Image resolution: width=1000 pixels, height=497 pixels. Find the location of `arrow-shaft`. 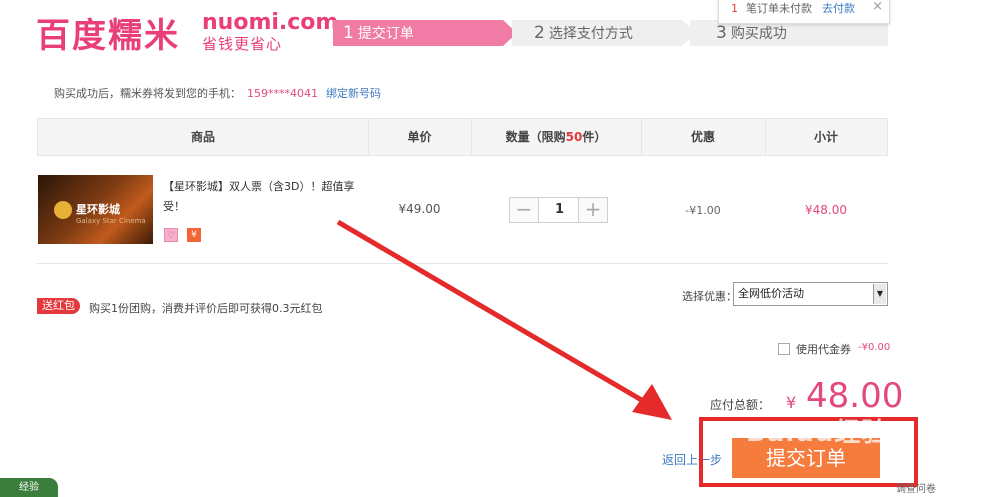

arrow-shaft is located at coordinates (494, 313).